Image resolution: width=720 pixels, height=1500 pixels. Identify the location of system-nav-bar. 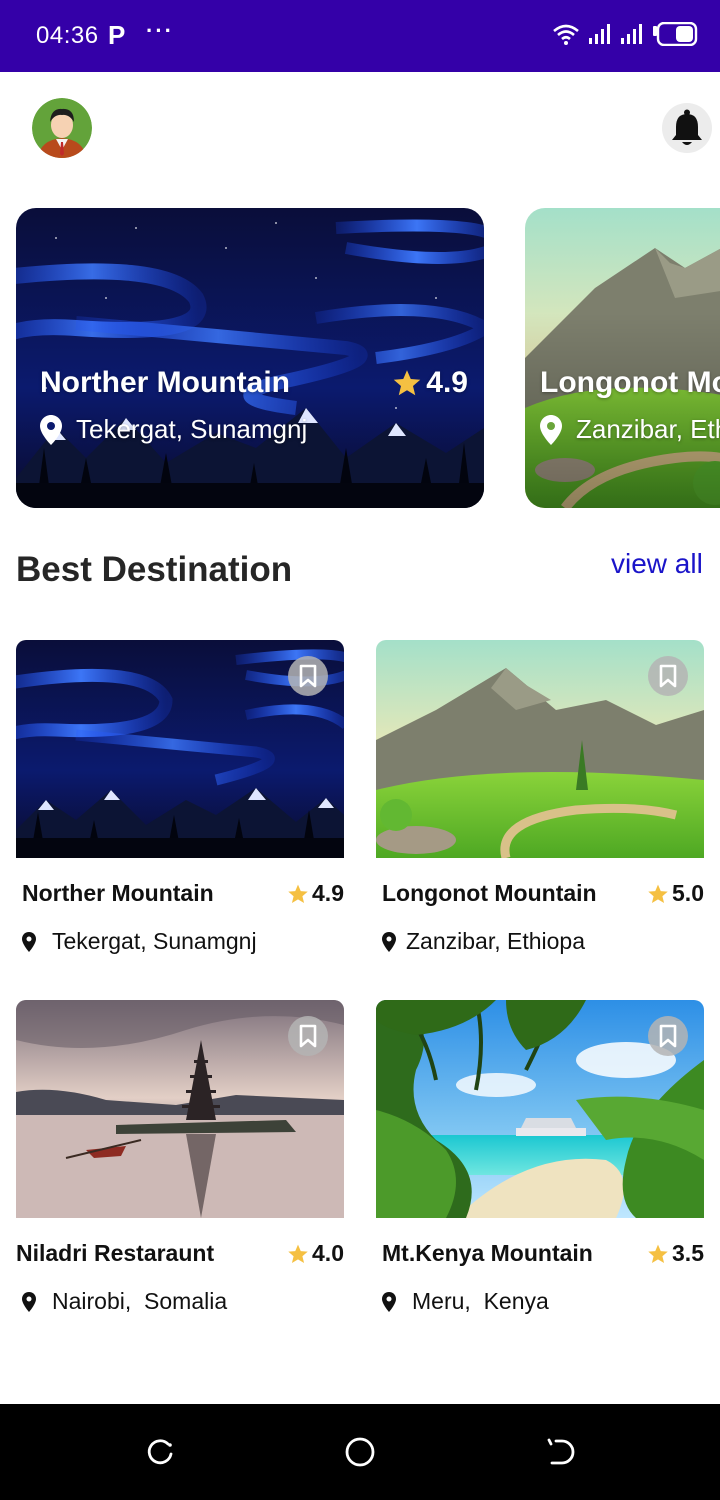
(360, 1452).